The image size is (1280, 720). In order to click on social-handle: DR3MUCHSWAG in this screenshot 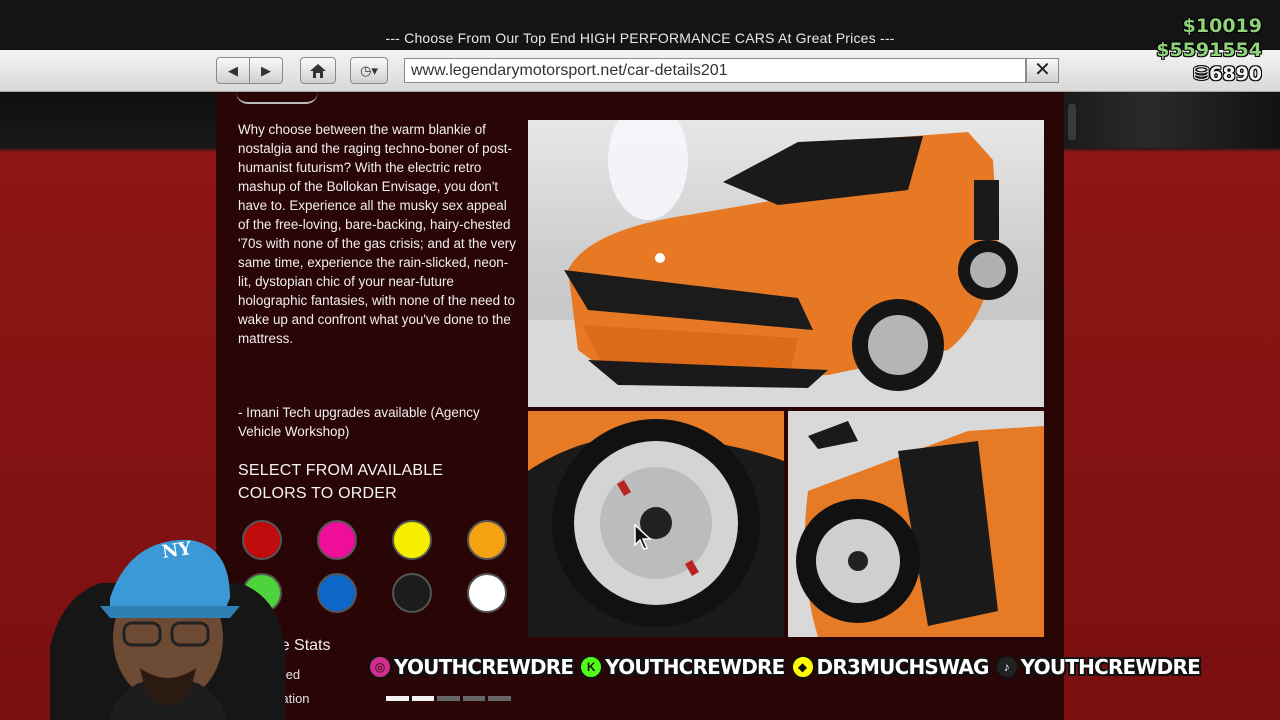, I will do `click(903, 667)`.